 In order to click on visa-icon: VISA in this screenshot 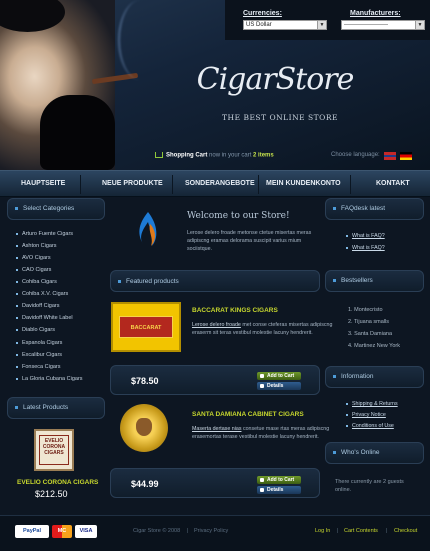, I will do `click(86, 531)`.